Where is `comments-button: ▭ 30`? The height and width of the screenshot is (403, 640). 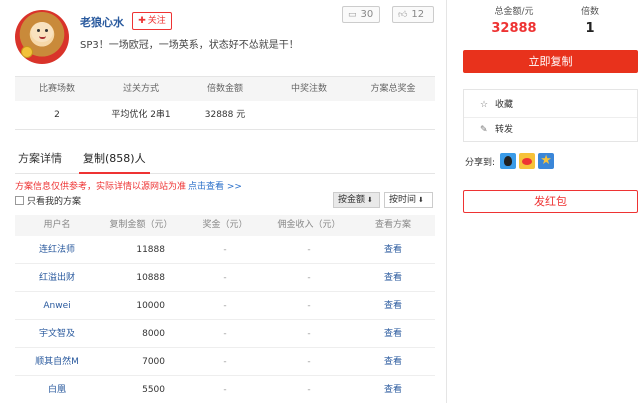 comments-button: ▭ 30 is located at coordinates (361, 14).